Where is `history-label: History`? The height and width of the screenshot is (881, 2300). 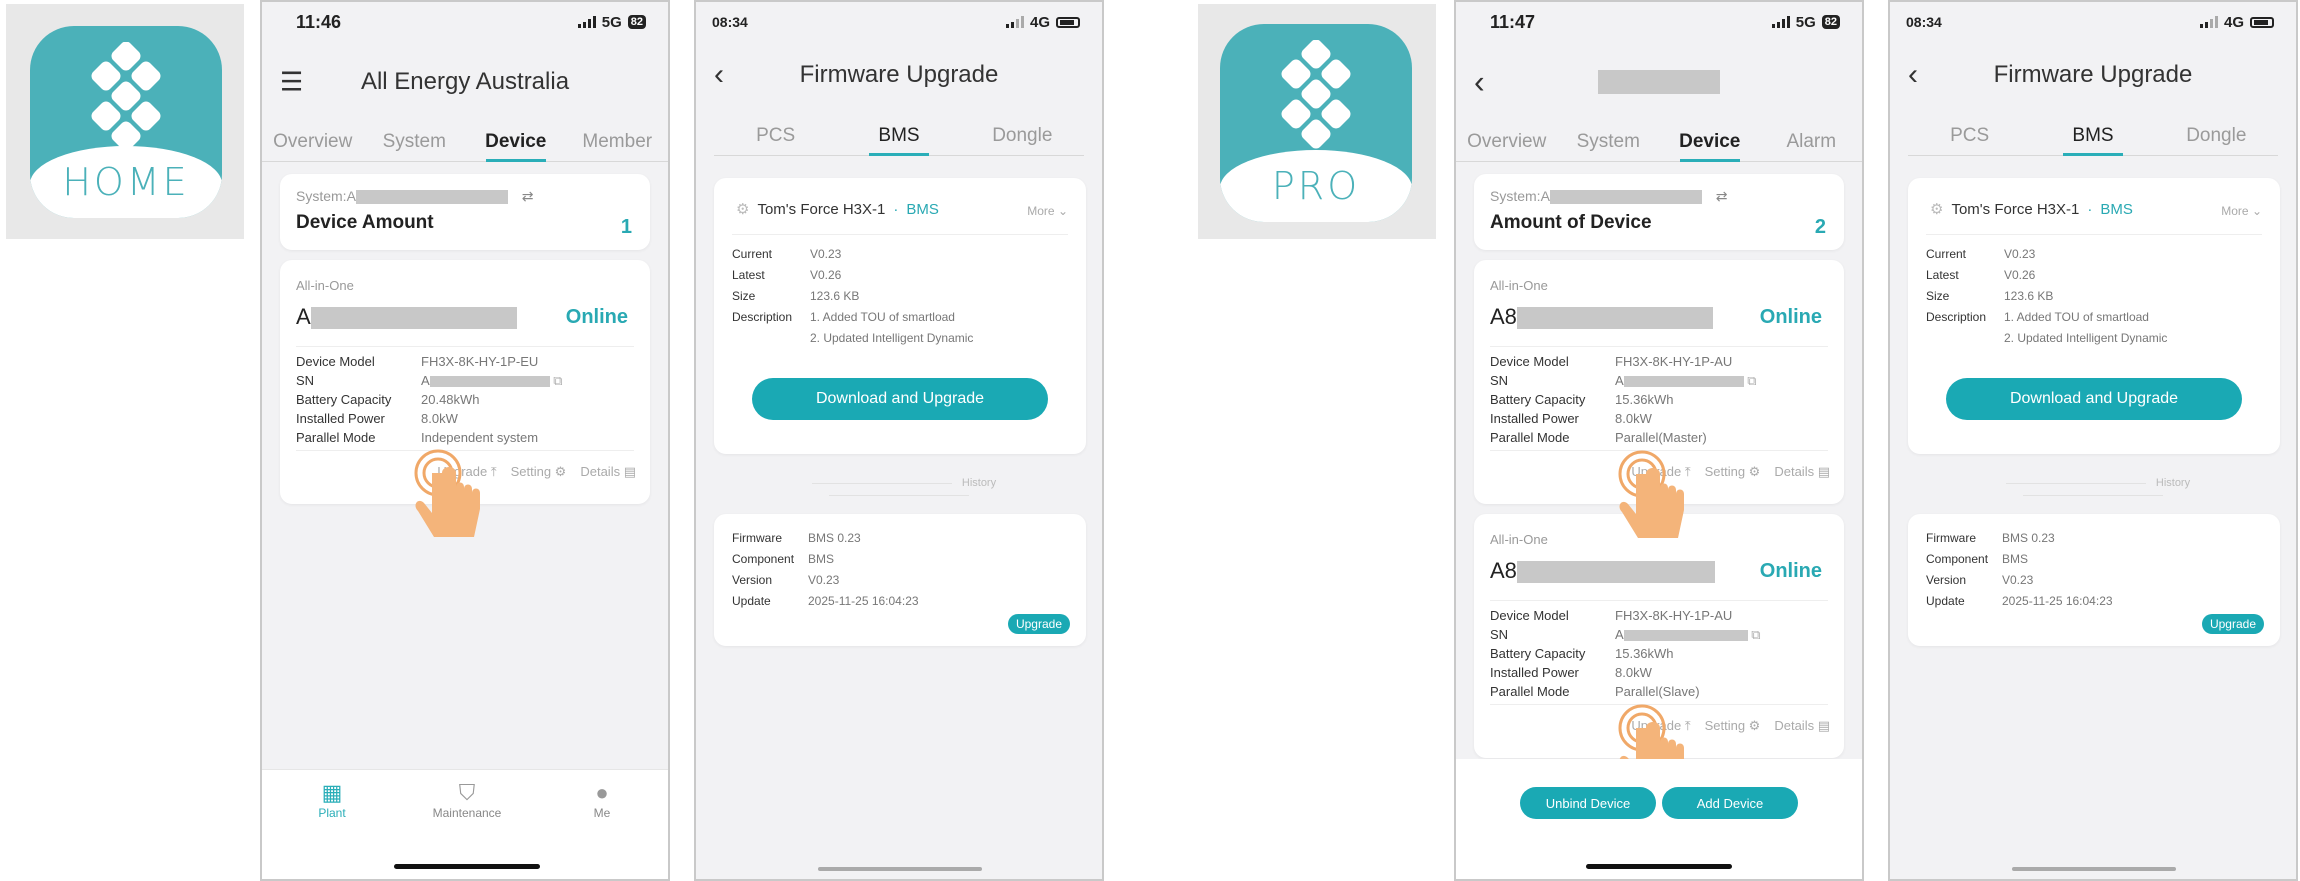
history-label: History is located at coordinates (899, 489).